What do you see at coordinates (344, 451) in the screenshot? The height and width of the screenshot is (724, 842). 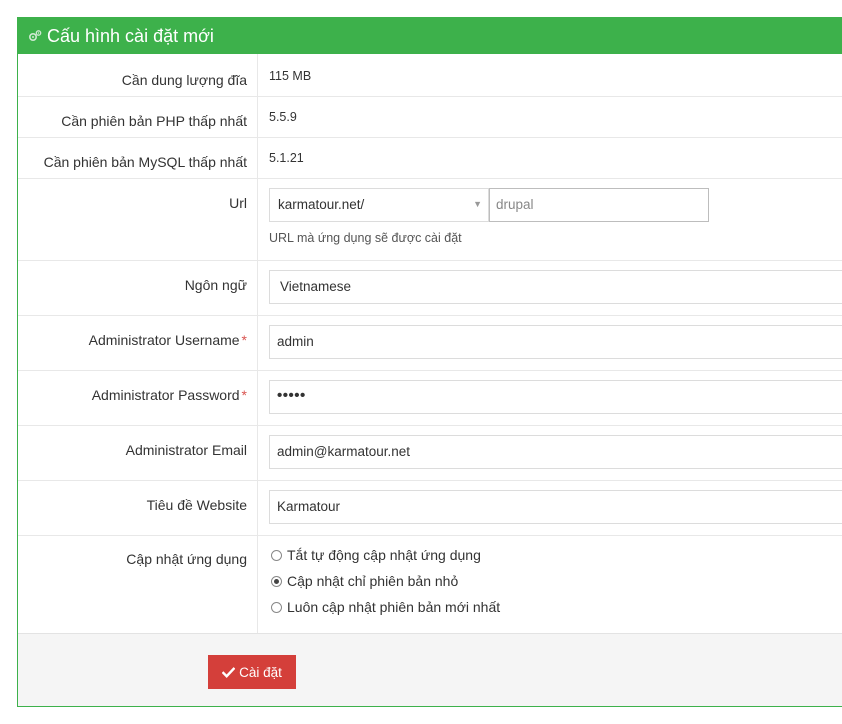 I see `admin-email-value: admin@karmatour.net` at bounding box center [344, 451].